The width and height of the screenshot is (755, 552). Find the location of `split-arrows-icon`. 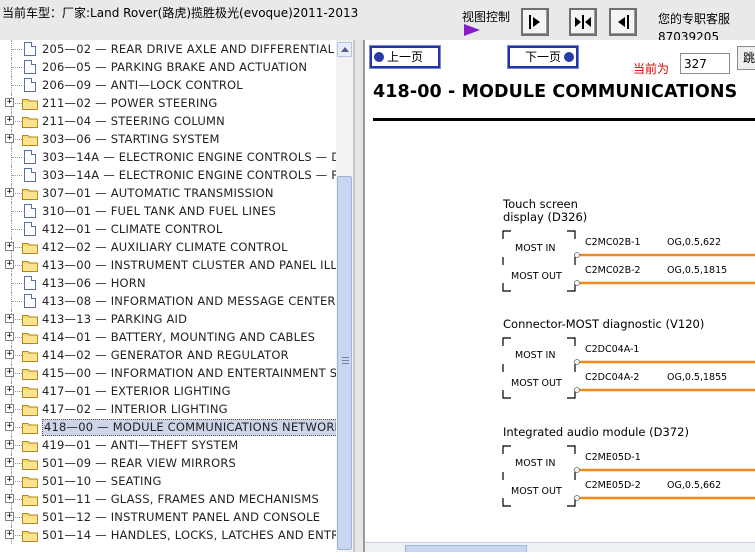

split-arrows-icon is located at coordinates (583, 22).